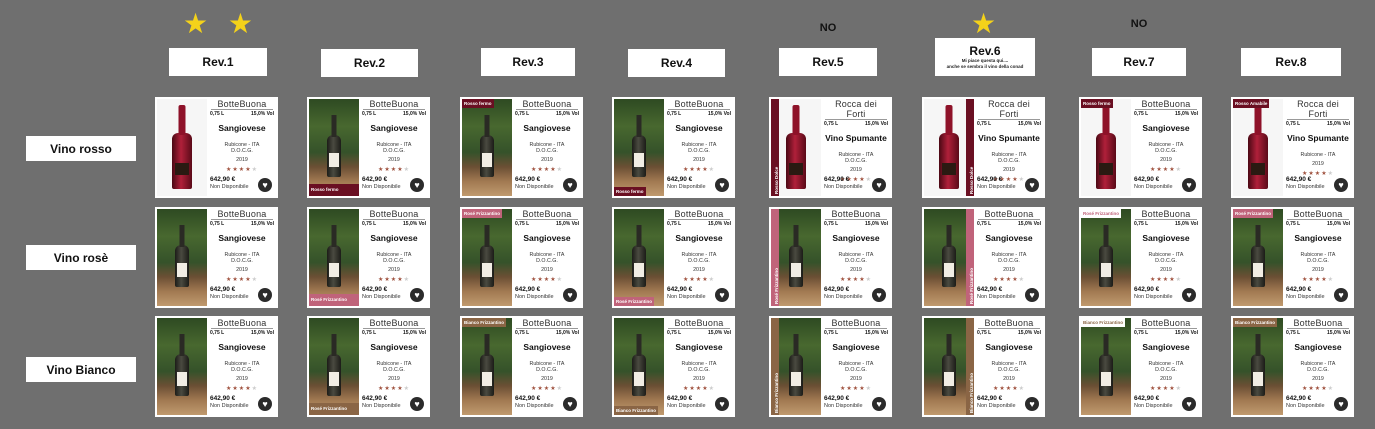 The image size is (1375, 429). I want to click on size-row: 0,75 L 15,0% Vol, so click(856, 223).